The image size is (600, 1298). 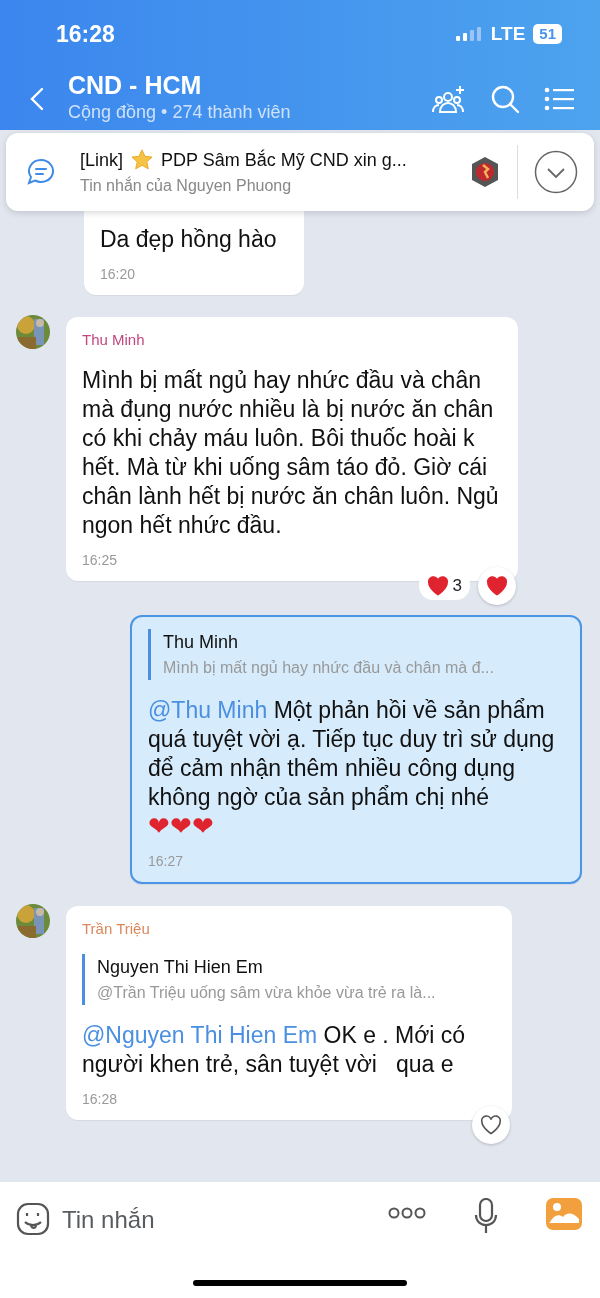 What do you see at coordinates (485, 172) in the screenshot?
I see `logo-icon` at bounding box center [485, 172].